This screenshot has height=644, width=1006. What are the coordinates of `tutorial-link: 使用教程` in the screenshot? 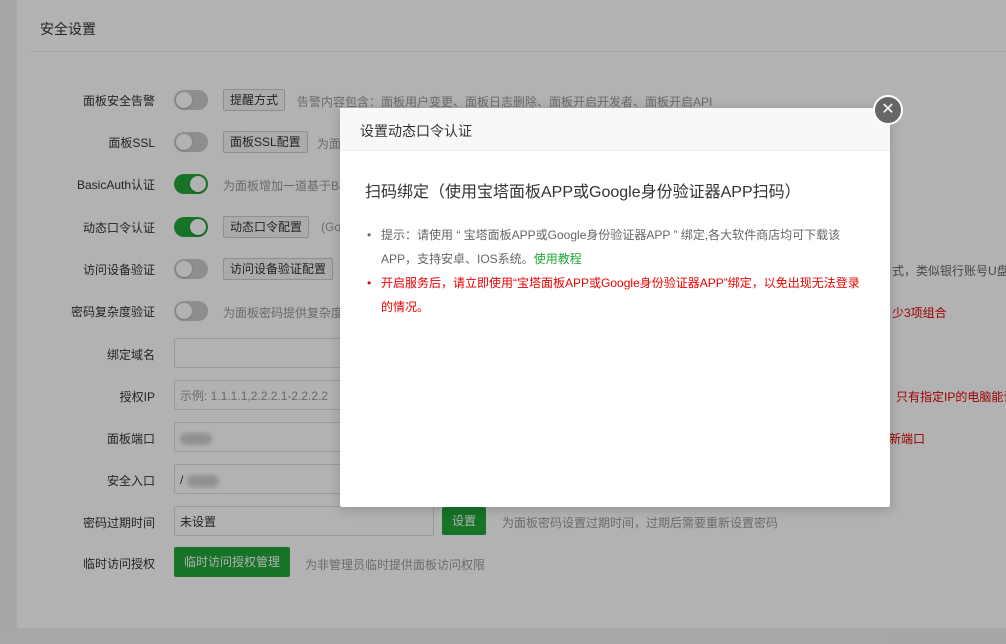 It's located at (558, 259).